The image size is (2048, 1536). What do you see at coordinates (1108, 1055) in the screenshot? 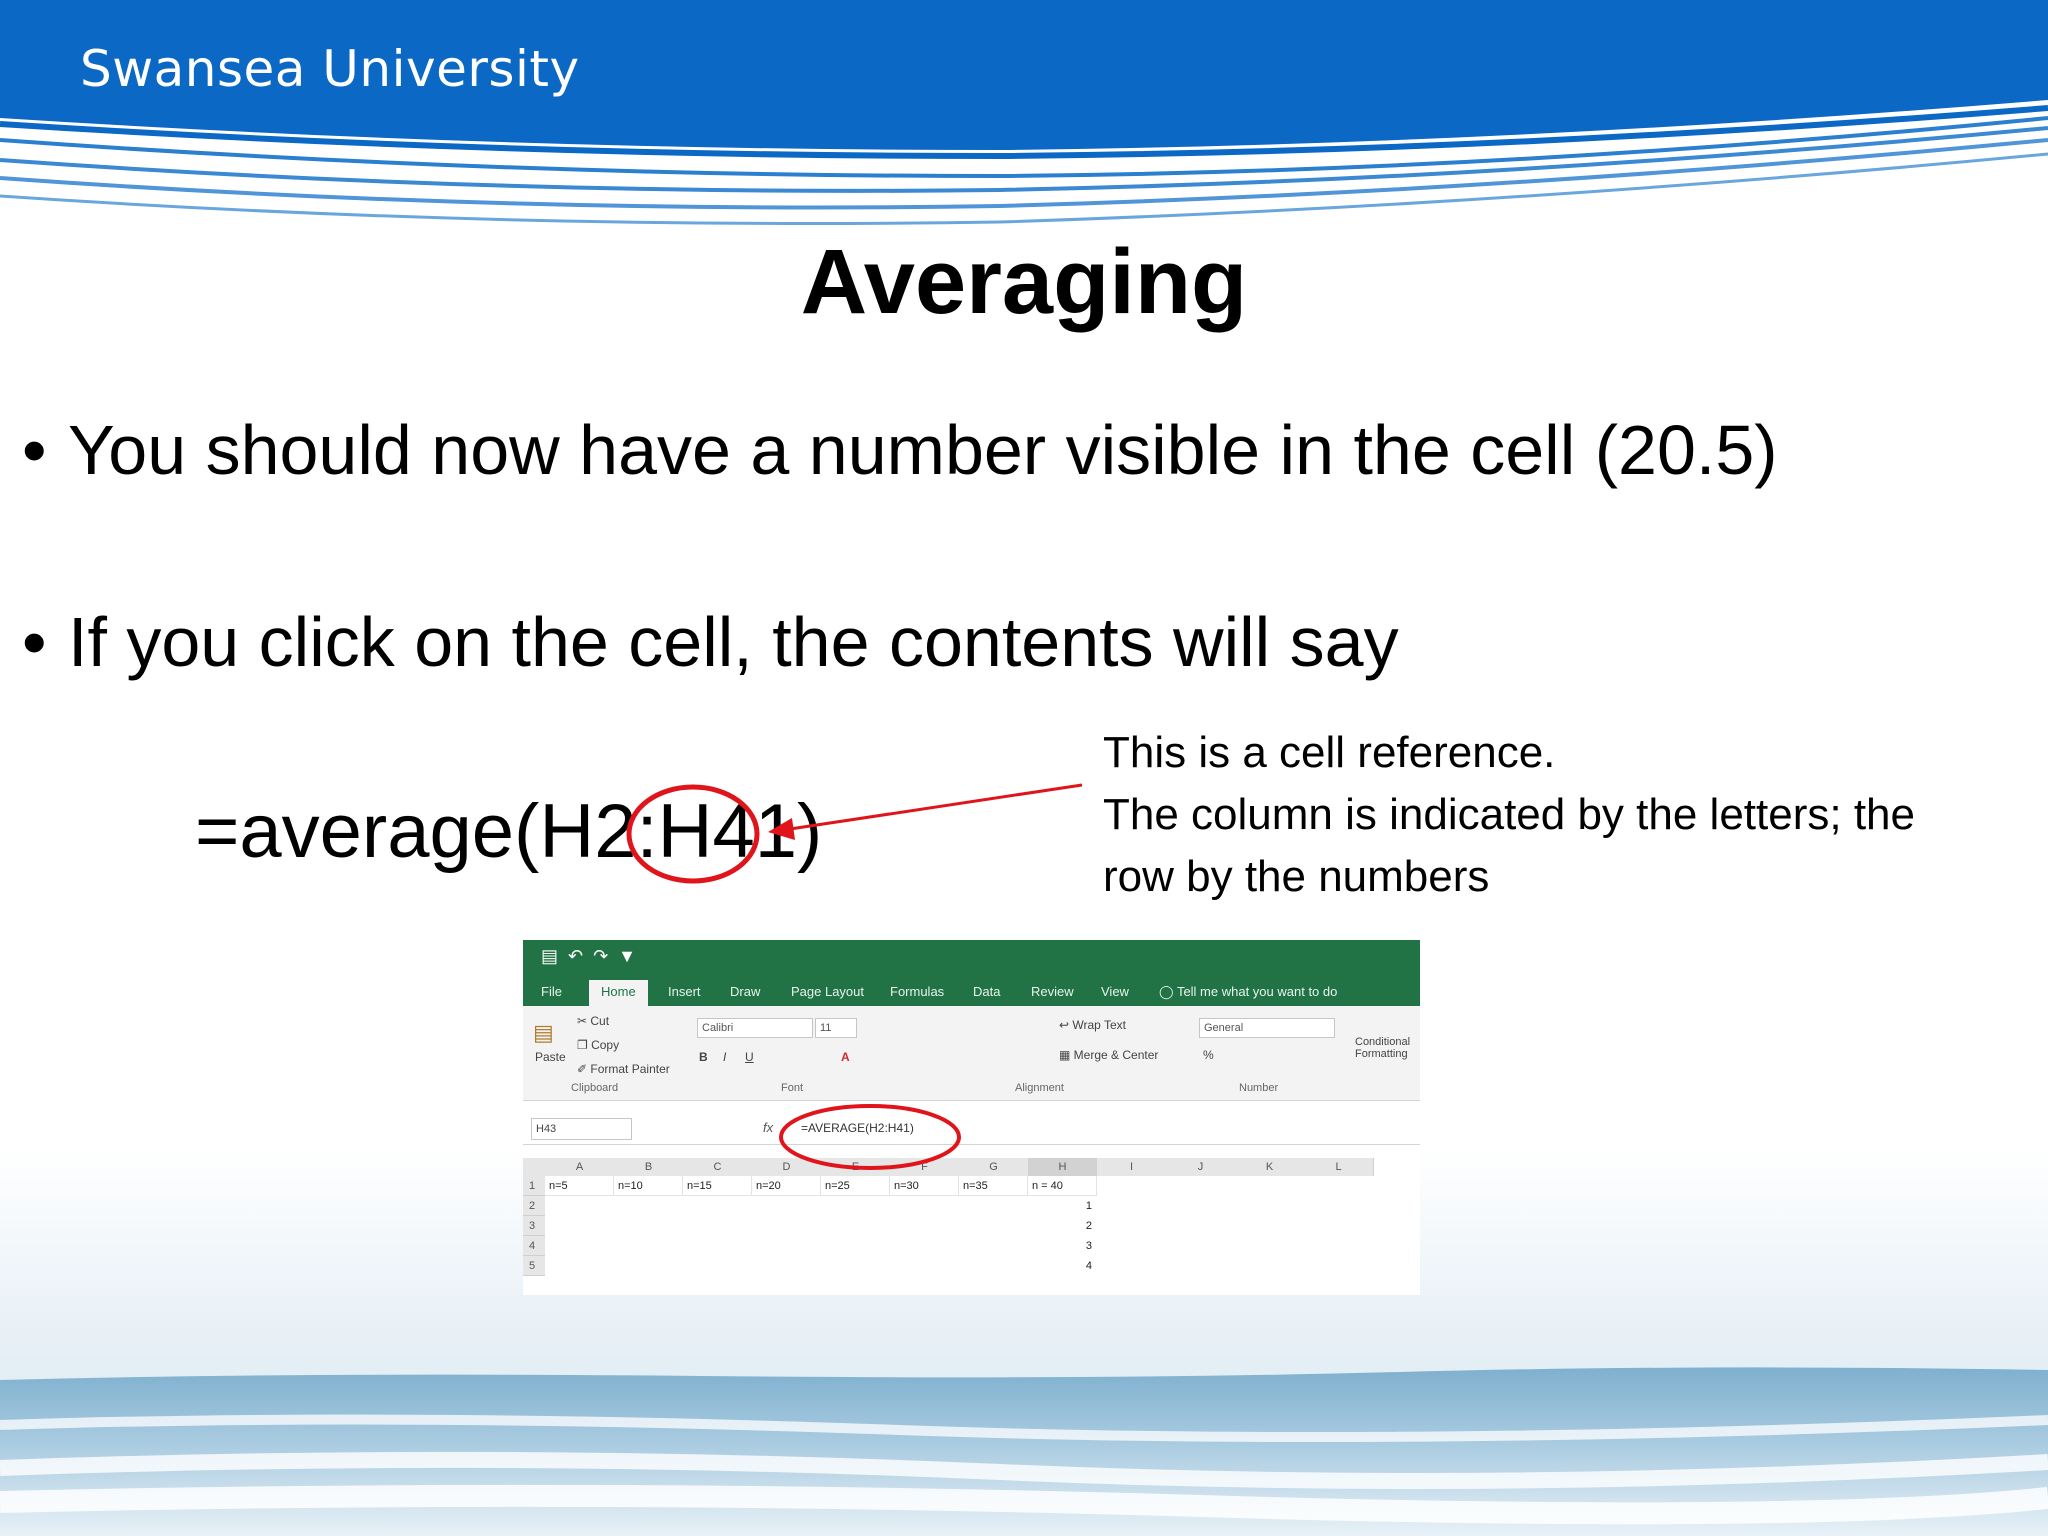
I see `merge-center-button: ▦ Merge & Center` at bounding box center [1108, 1055].